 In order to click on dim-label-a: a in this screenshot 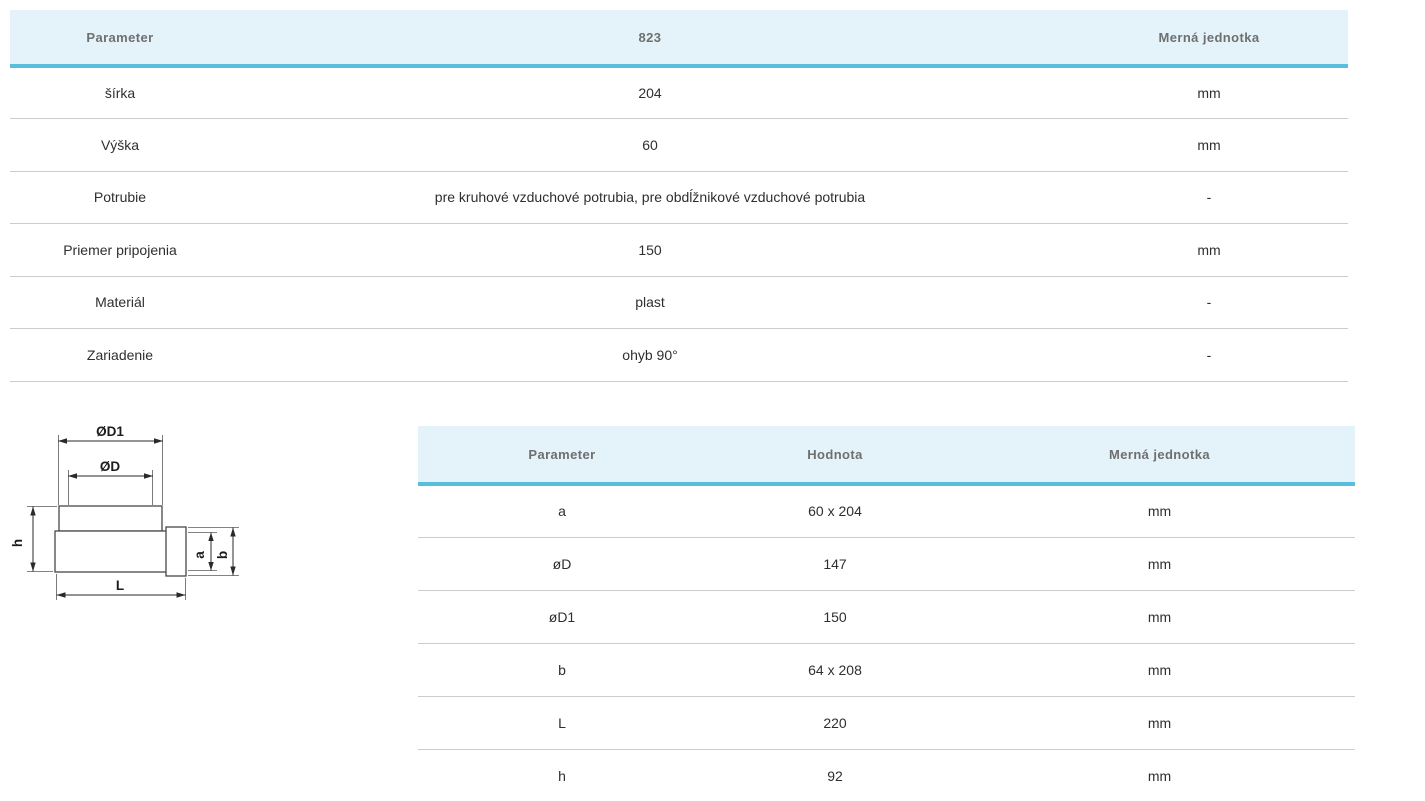, I will do `click(199, 555)`.